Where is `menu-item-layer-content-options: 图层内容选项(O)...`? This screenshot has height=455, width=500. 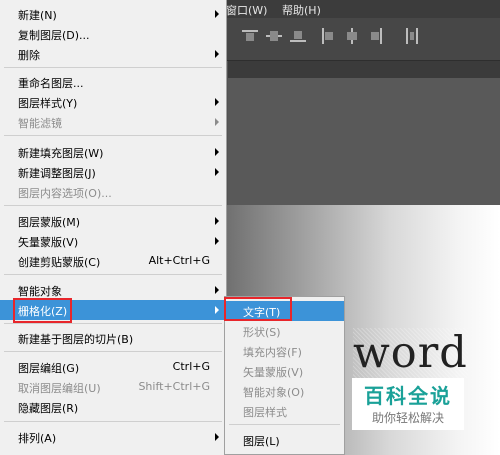 menu-item-layer-content-options: 图层内容选项(O)... is located at coordinates (113, 192).